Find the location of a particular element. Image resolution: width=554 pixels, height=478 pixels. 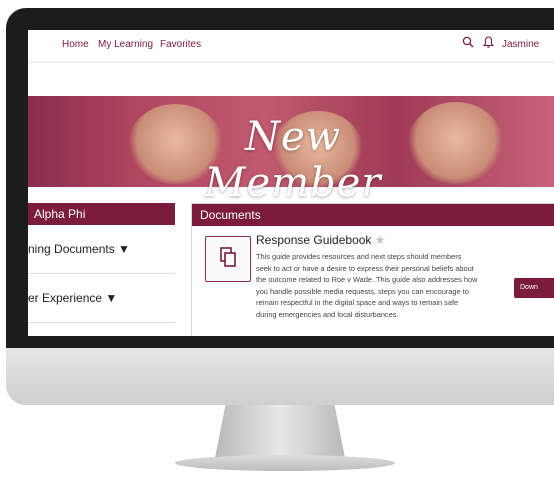

nav-home-link: Home is located at coordinates (75, 44).